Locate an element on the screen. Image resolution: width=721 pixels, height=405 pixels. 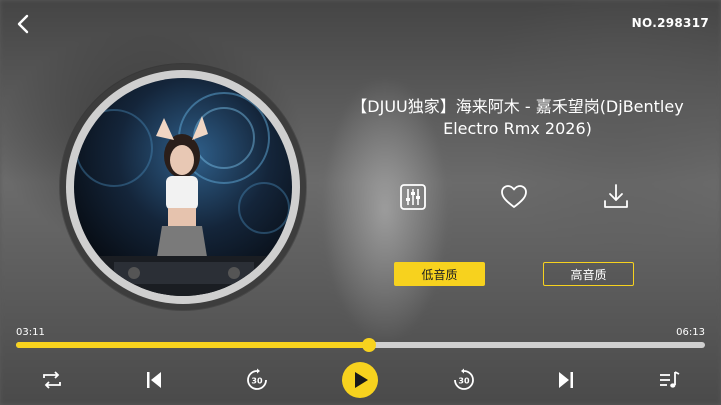
equalizer-icon is located at coordinates (413, 197).